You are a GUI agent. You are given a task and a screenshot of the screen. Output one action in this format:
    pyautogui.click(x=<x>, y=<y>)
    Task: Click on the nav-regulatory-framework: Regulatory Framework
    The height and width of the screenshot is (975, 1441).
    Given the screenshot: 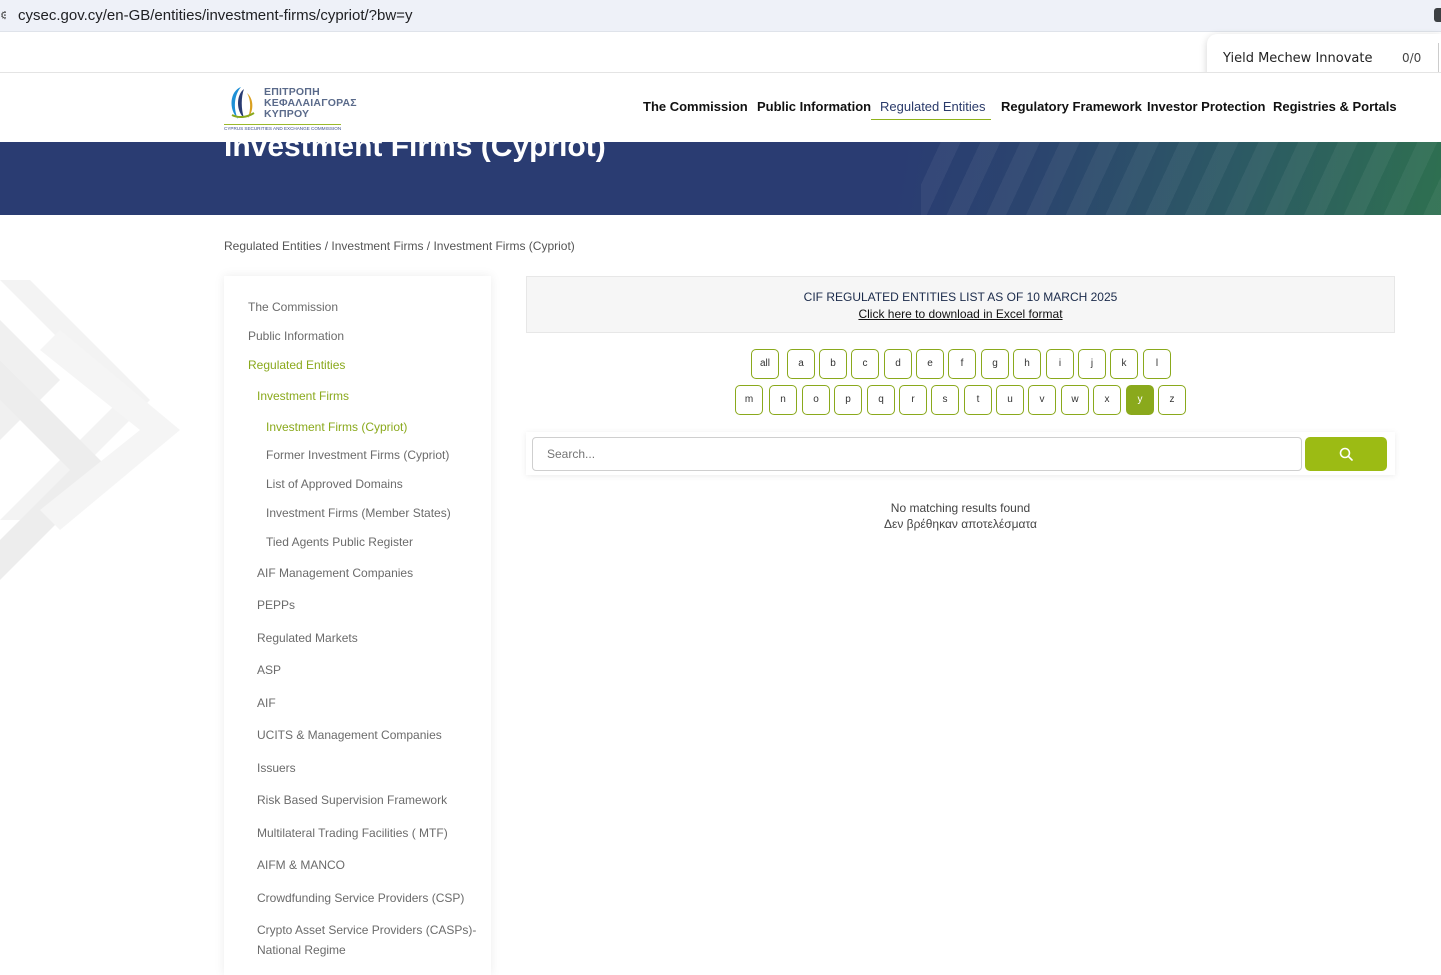 What is the action you would take?
    pyautogui.click(x=1071, y=106)
    